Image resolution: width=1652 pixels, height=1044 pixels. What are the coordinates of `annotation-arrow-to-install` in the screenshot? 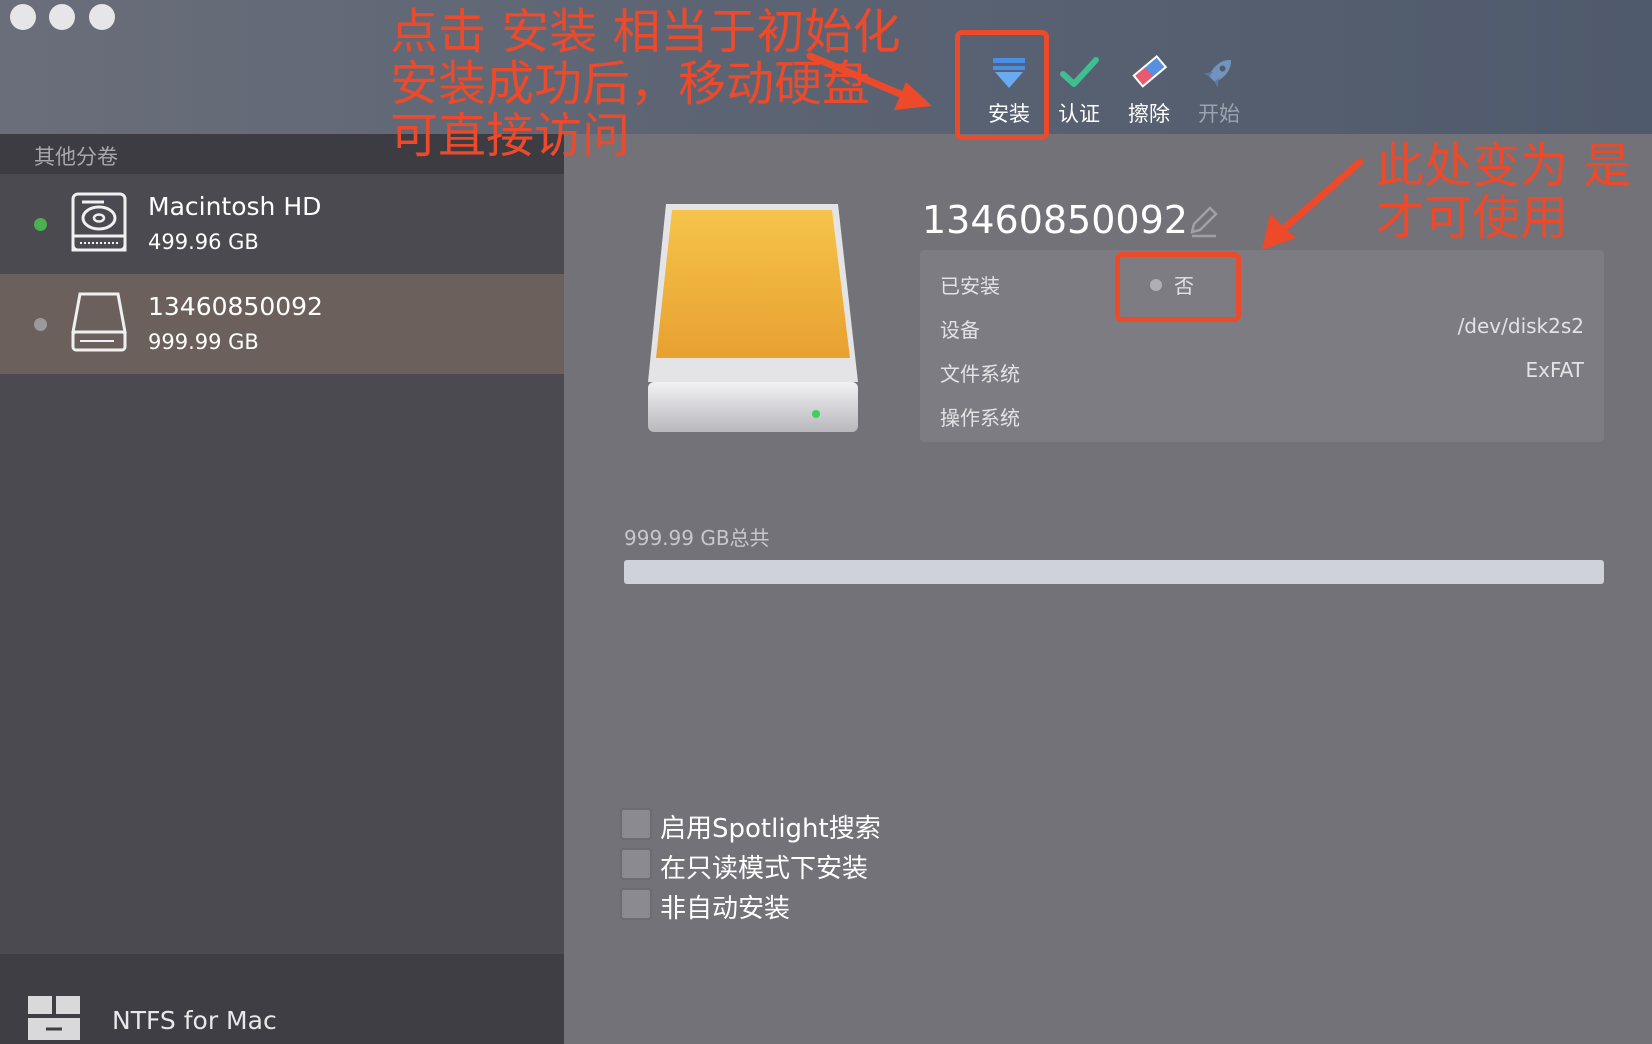 It's located at (869, 81).